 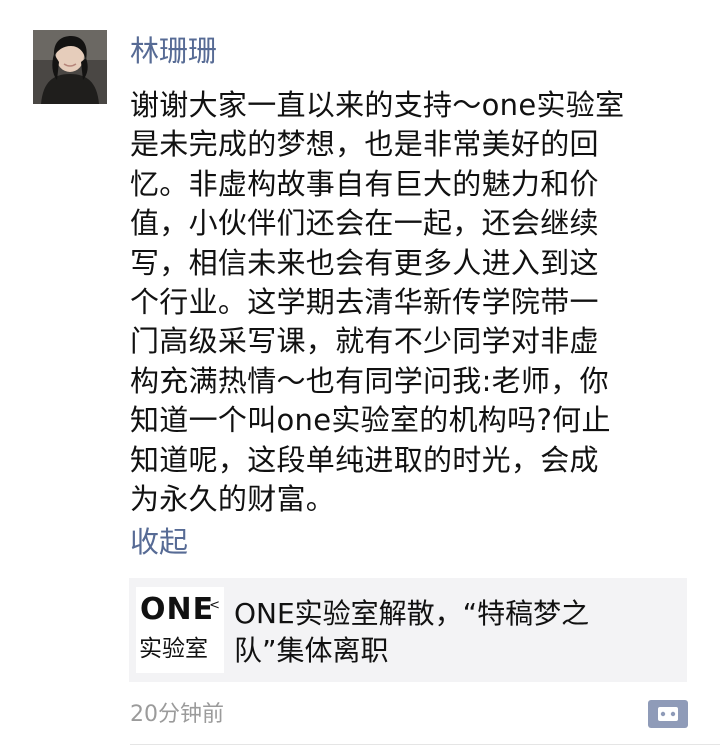 What do you see at coordinates (180, 630) in the screenshot?
I see `article-thumbnail: ONE < 实验室` at bounding box center [180, 630].